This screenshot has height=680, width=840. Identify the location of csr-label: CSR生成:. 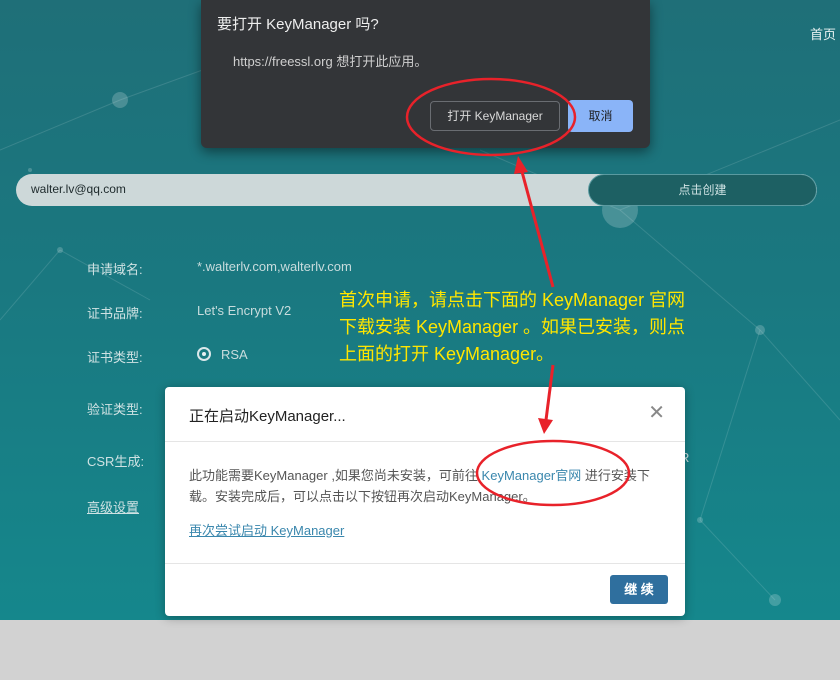
(116, 461).